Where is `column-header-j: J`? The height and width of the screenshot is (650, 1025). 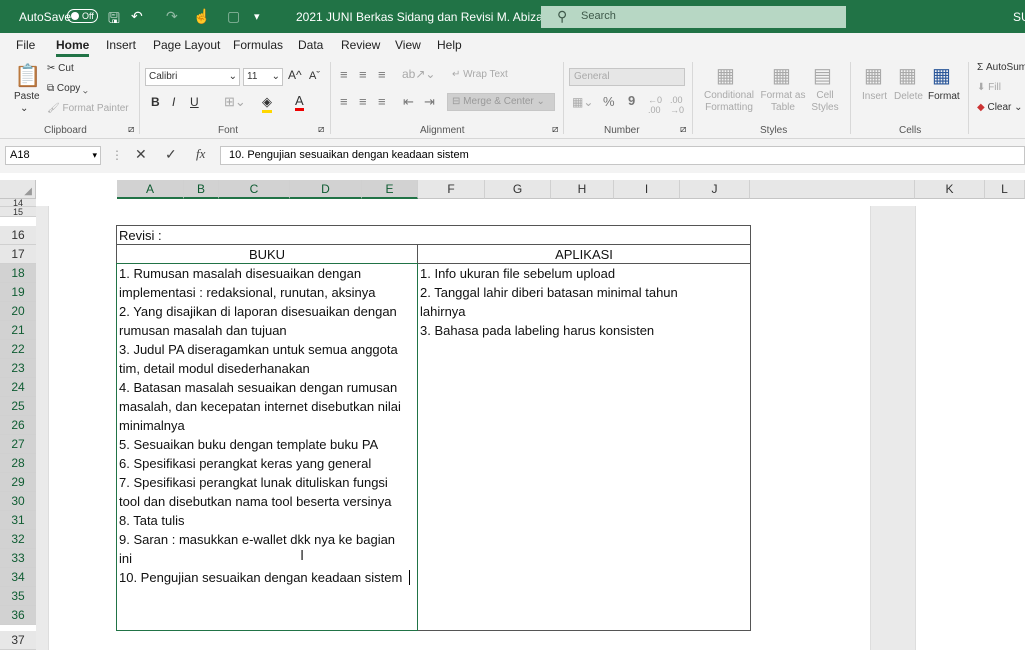
column-header-j: J is located at coordinates (715, 189).